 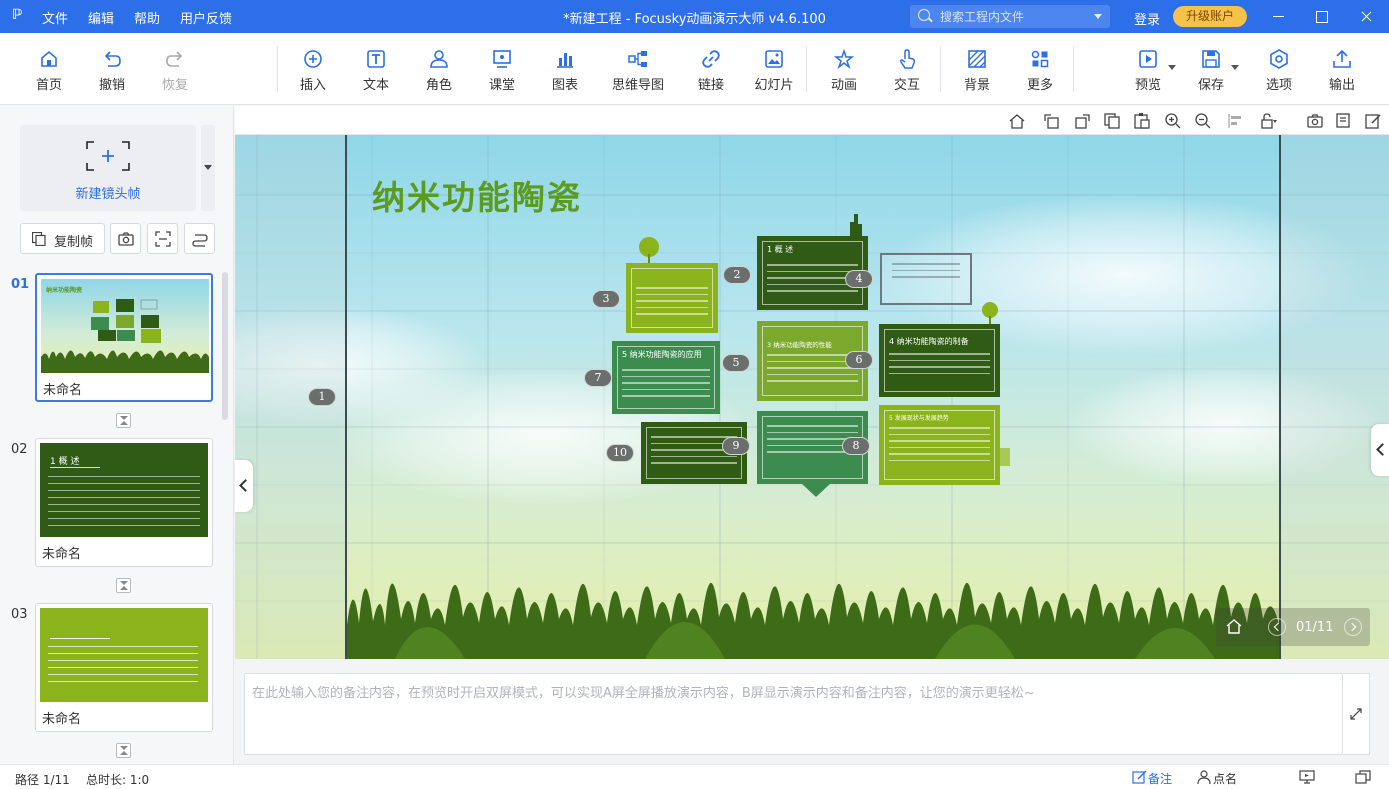 What do you see at coordinates (1268, 121) in the screenshot?
I see `lock-icon` at bounding box center [1268, 121].